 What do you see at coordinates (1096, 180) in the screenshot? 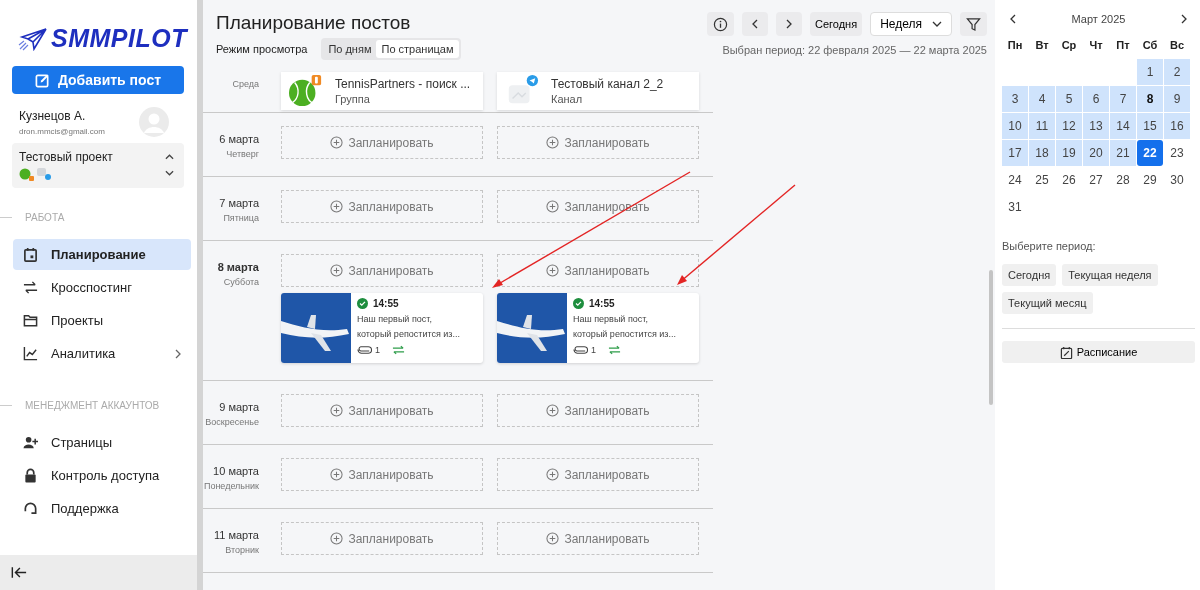
I see `calendar-day: 27` at bounding box center [1096, 180].